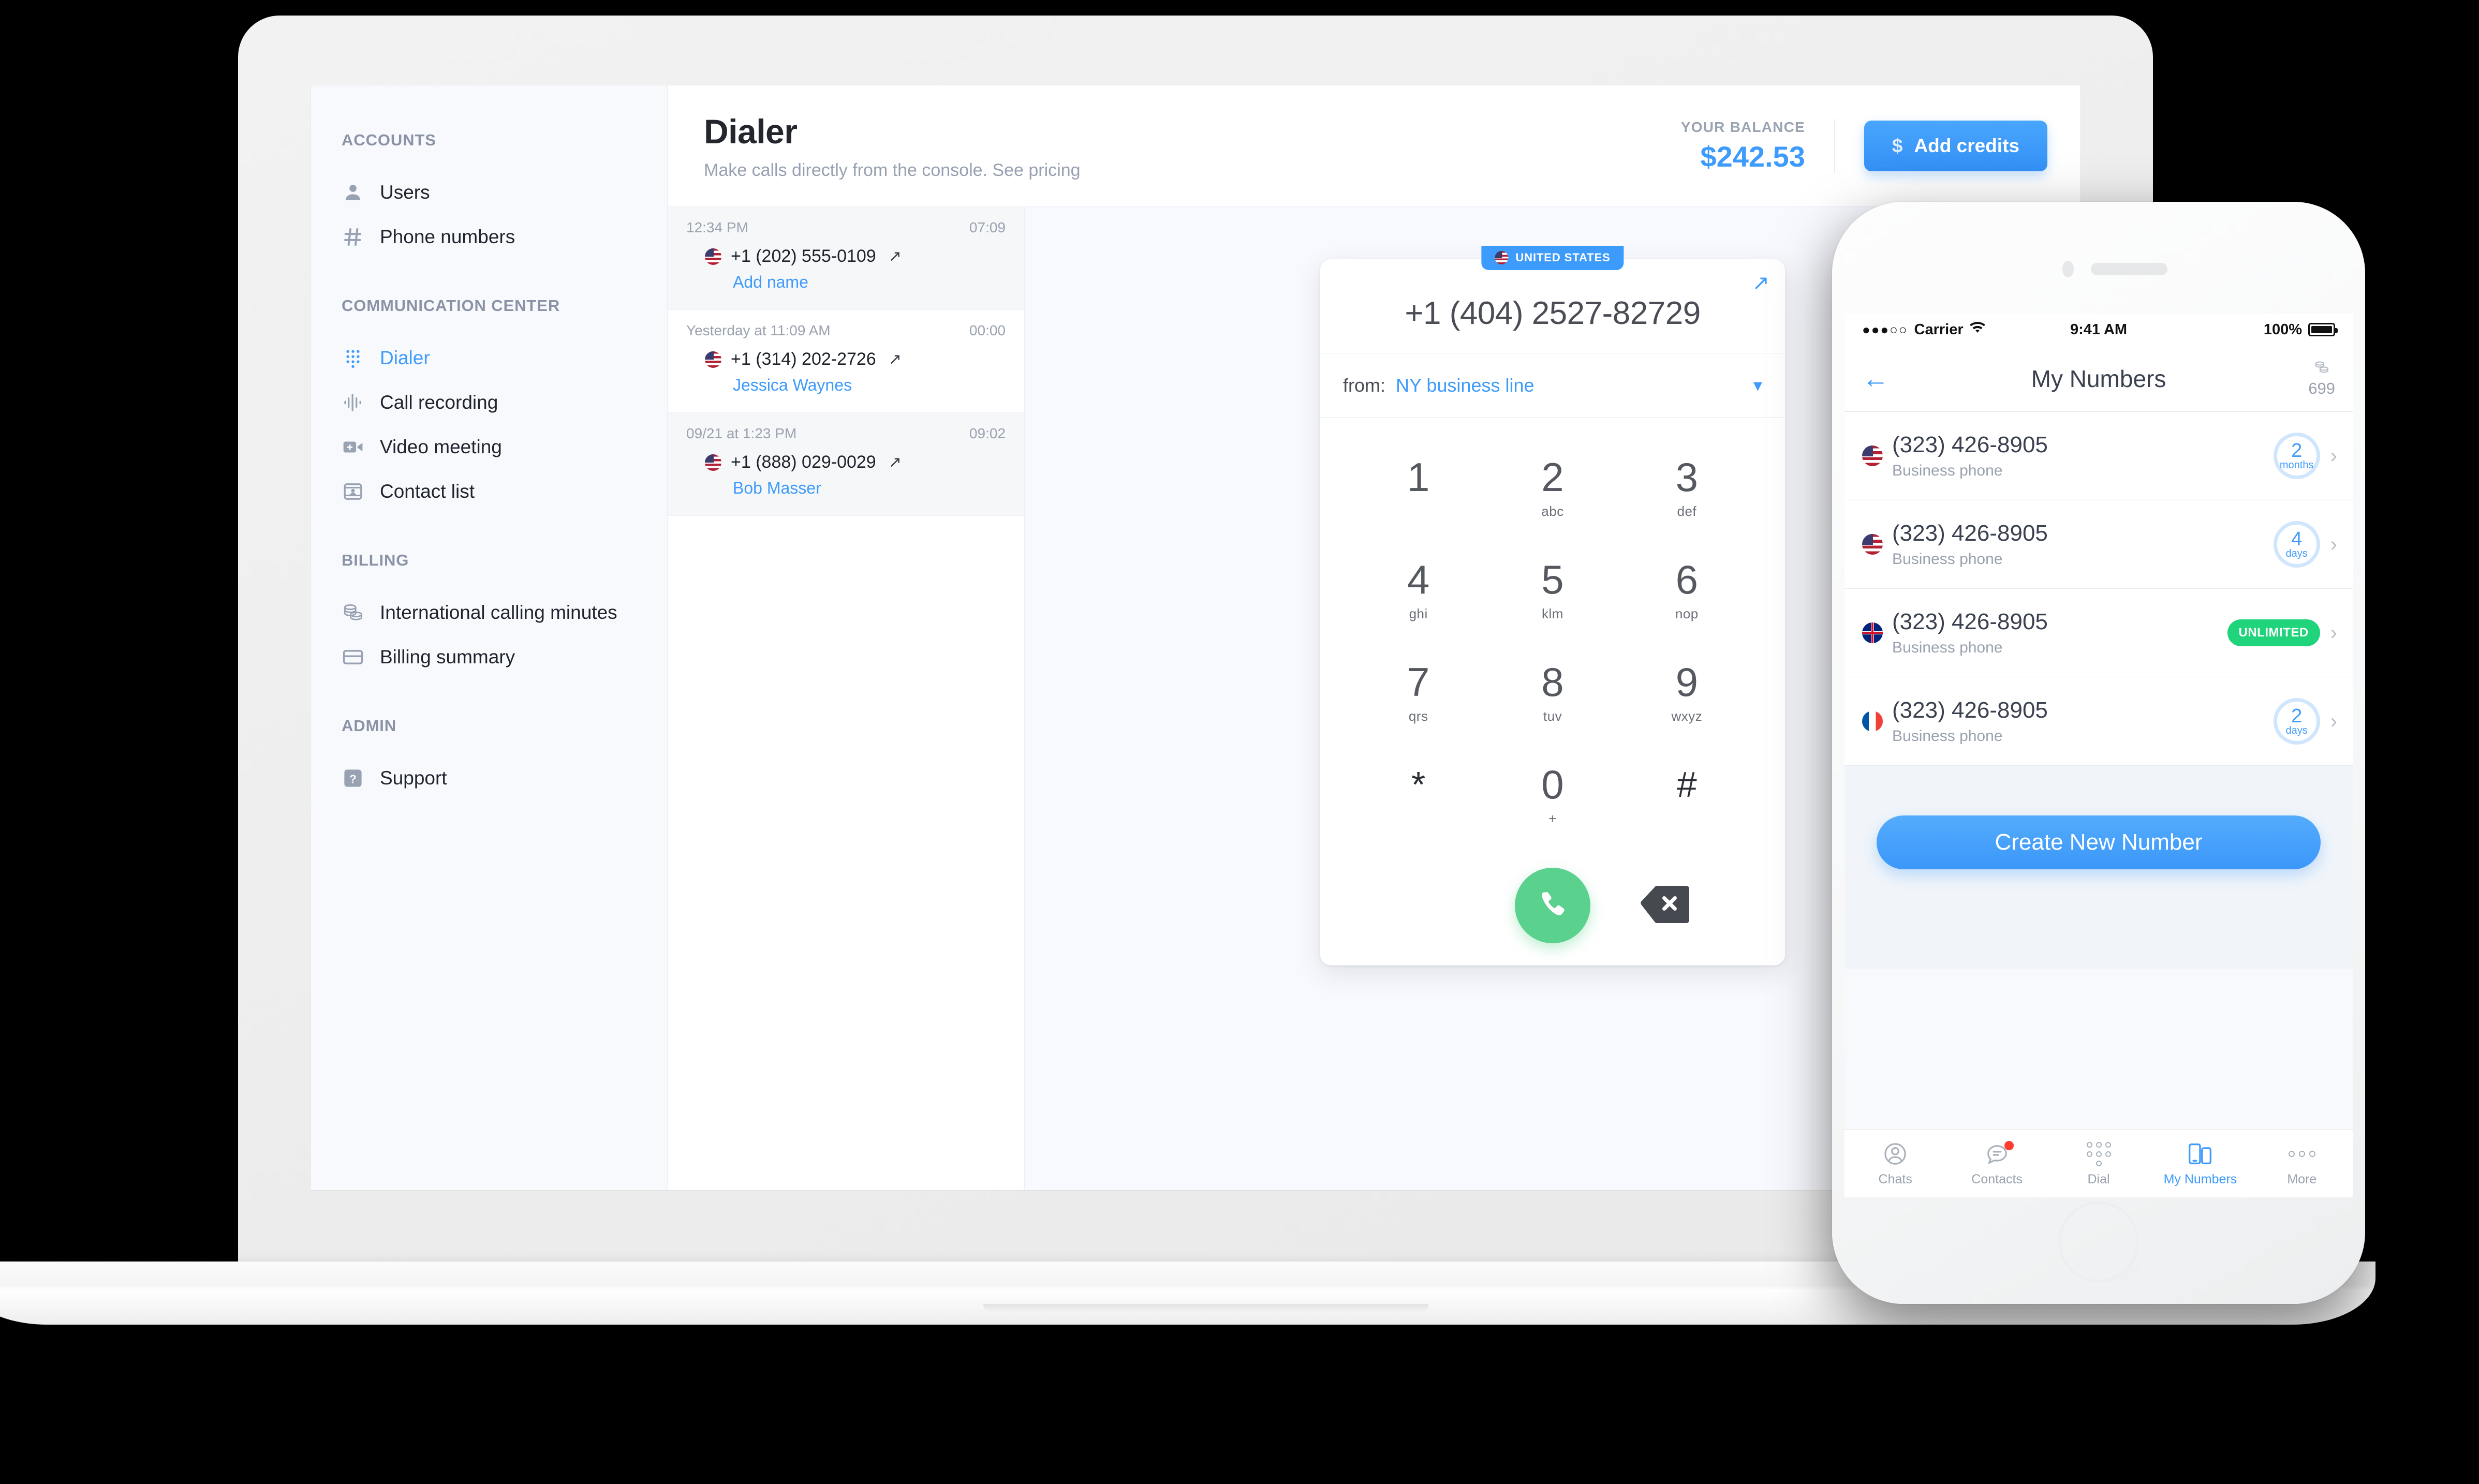 Image resolution: width=2479 pixels, height=1484 pixels. Describe the element at coordinates (2296, 721) in the screenshot. I see `expiry-badge: 2 days` at that location.